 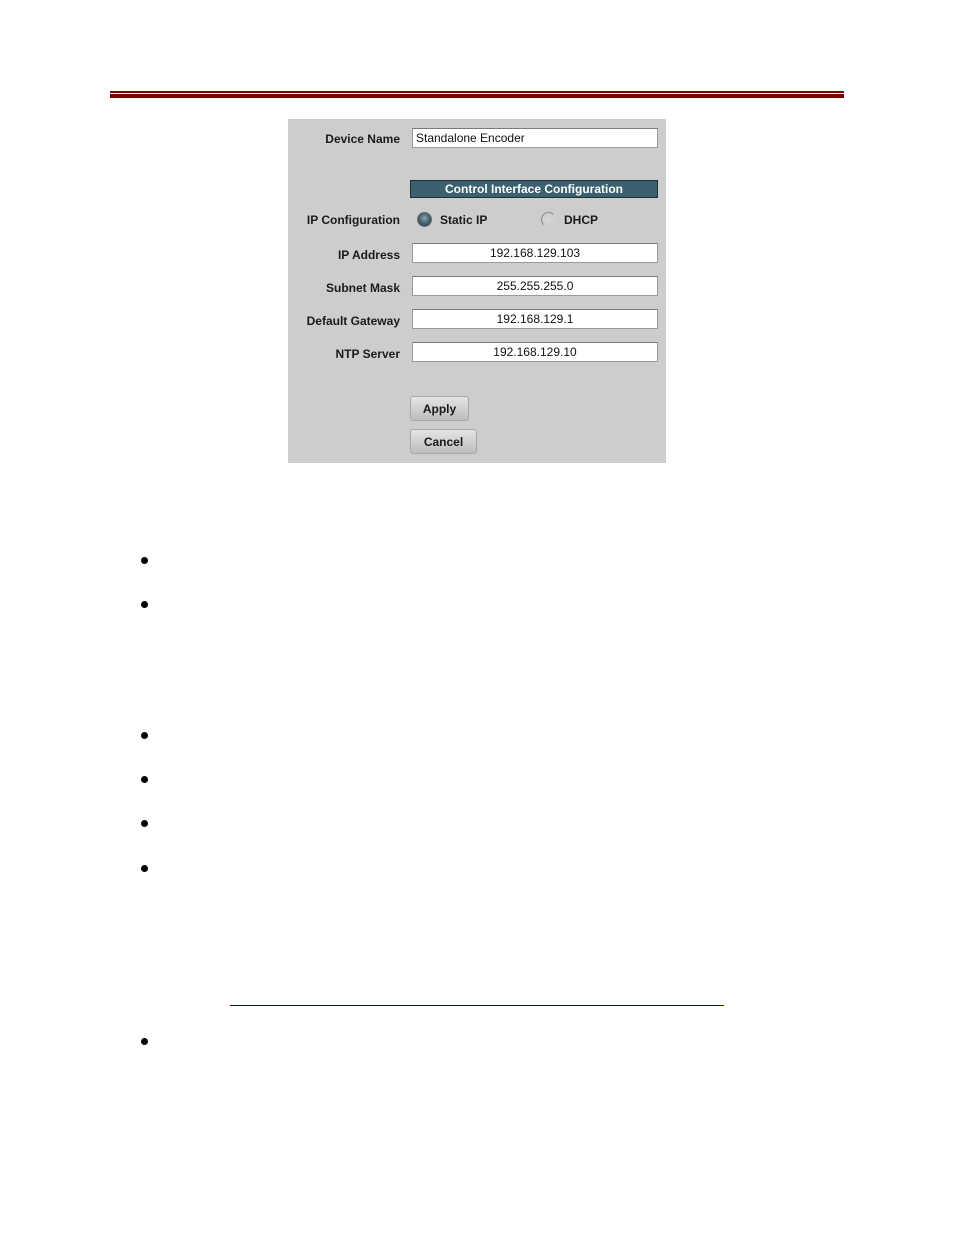 I want to click on device-name-input, so click(x=535, y=138).